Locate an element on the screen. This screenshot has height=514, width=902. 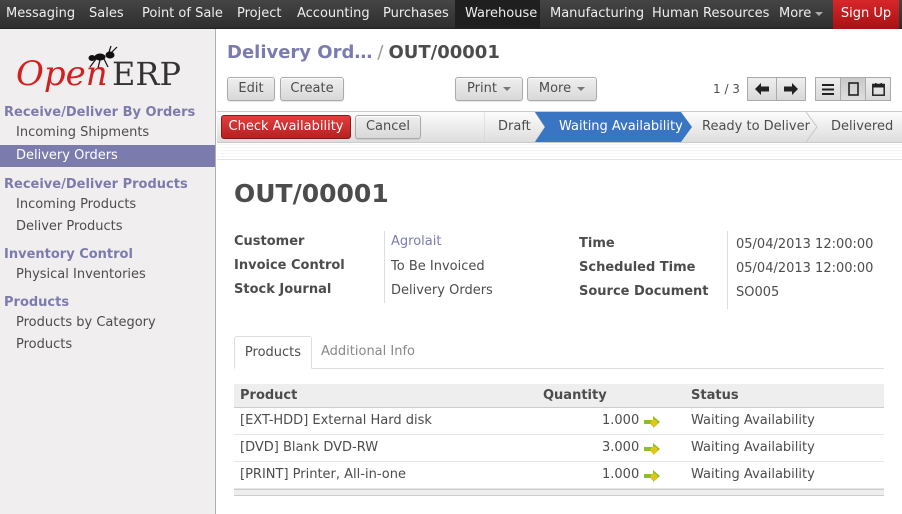
previous-record-button is located at coordinates (762, 89).